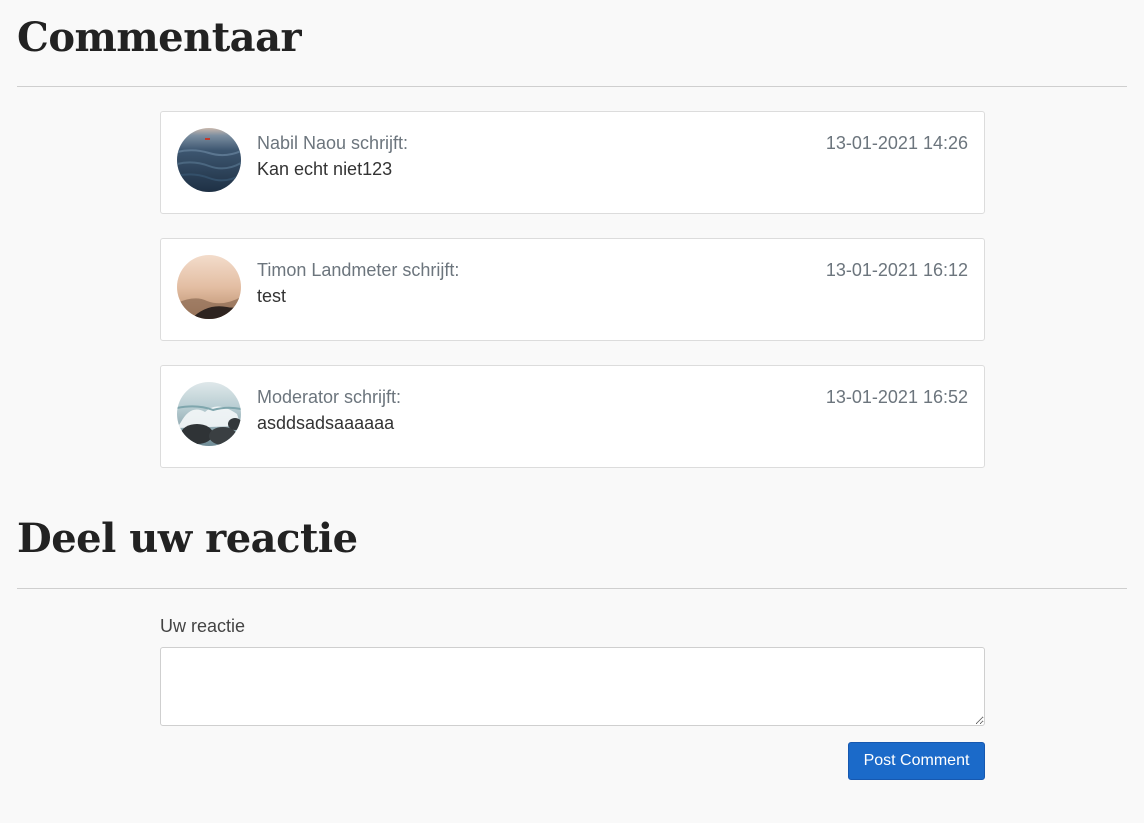  I want to click on comment-author: Timon Landmeter schrijft:, so click(358, 270).